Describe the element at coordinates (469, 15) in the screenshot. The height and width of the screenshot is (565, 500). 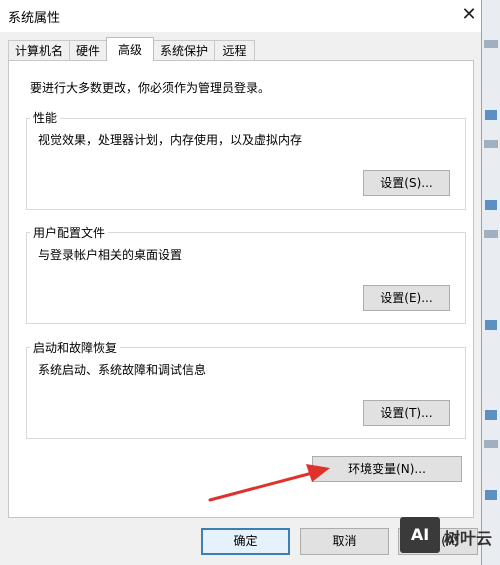
I see `close-icon: ✕` at that location.